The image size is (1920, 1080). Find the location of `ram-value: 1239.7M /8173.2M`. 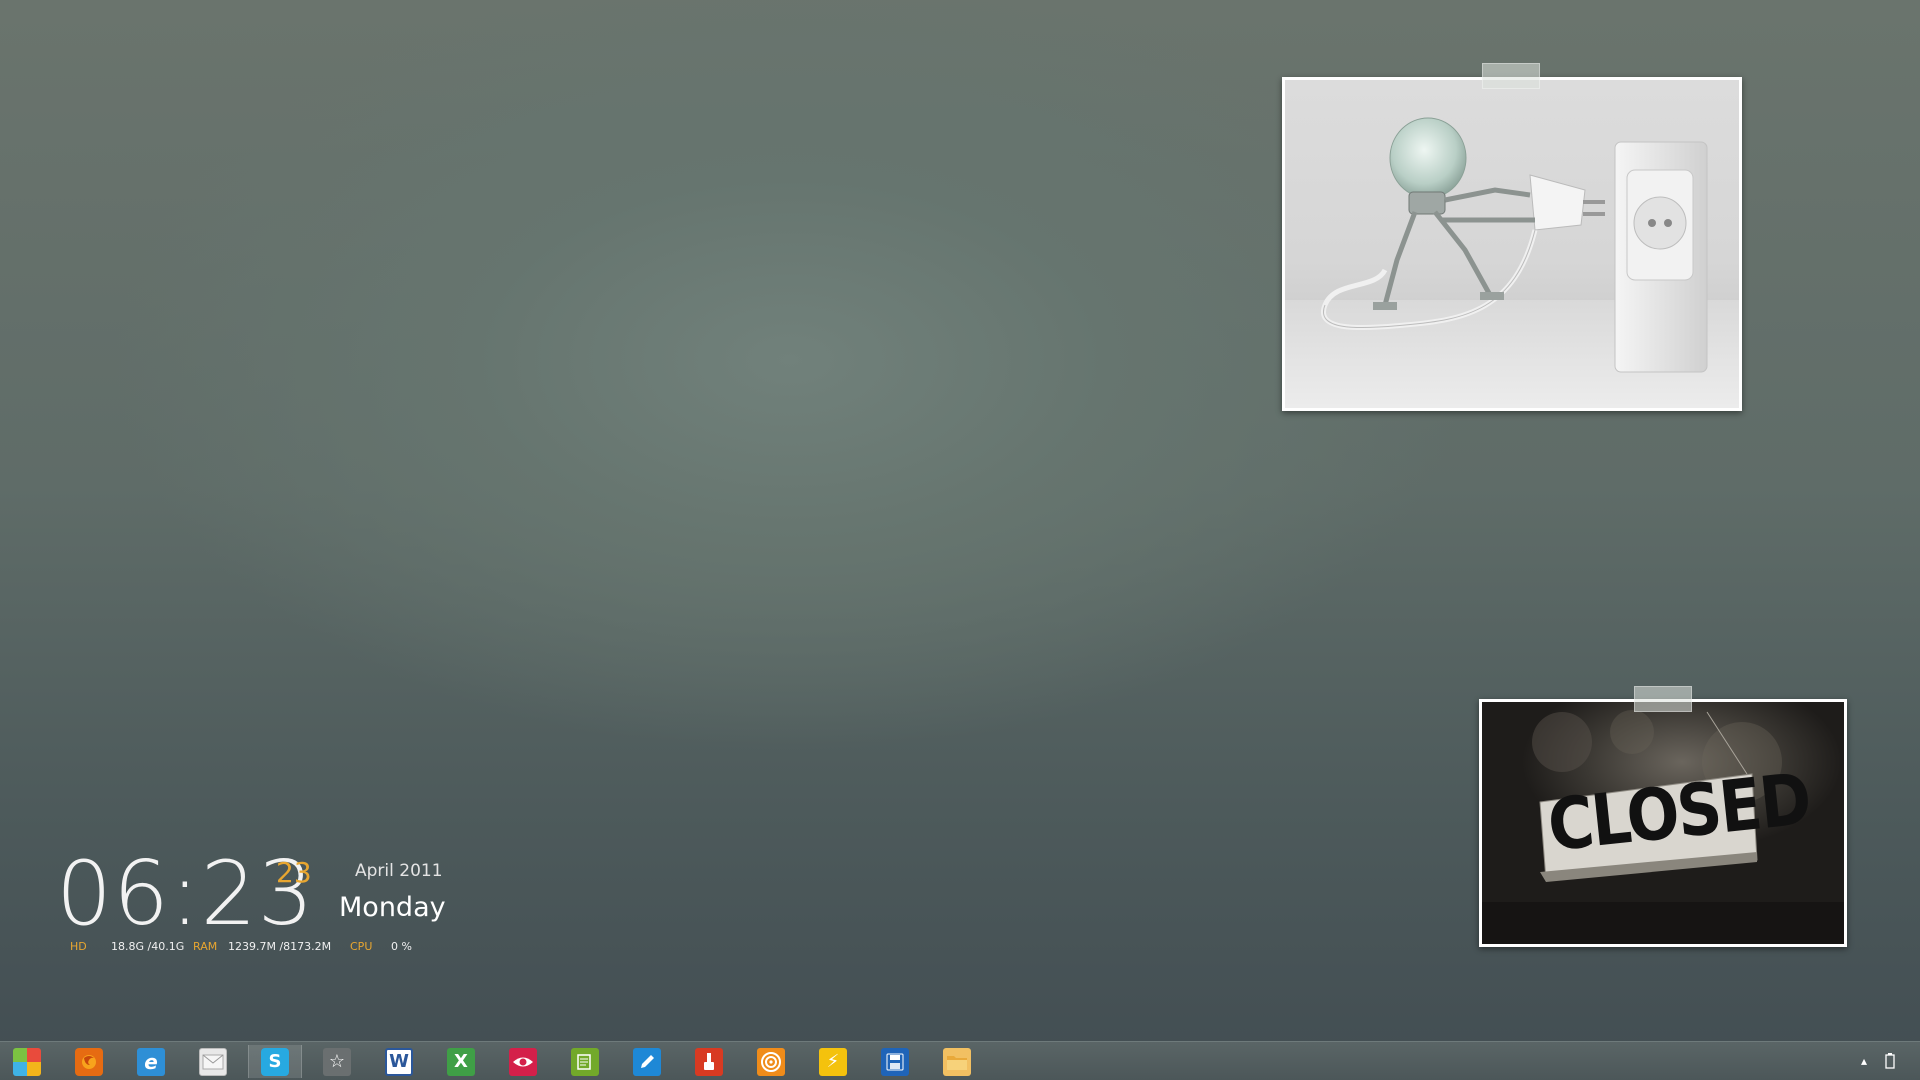

ram-value: 1239.7M /8173.2M is located at coordinates (280, 946).